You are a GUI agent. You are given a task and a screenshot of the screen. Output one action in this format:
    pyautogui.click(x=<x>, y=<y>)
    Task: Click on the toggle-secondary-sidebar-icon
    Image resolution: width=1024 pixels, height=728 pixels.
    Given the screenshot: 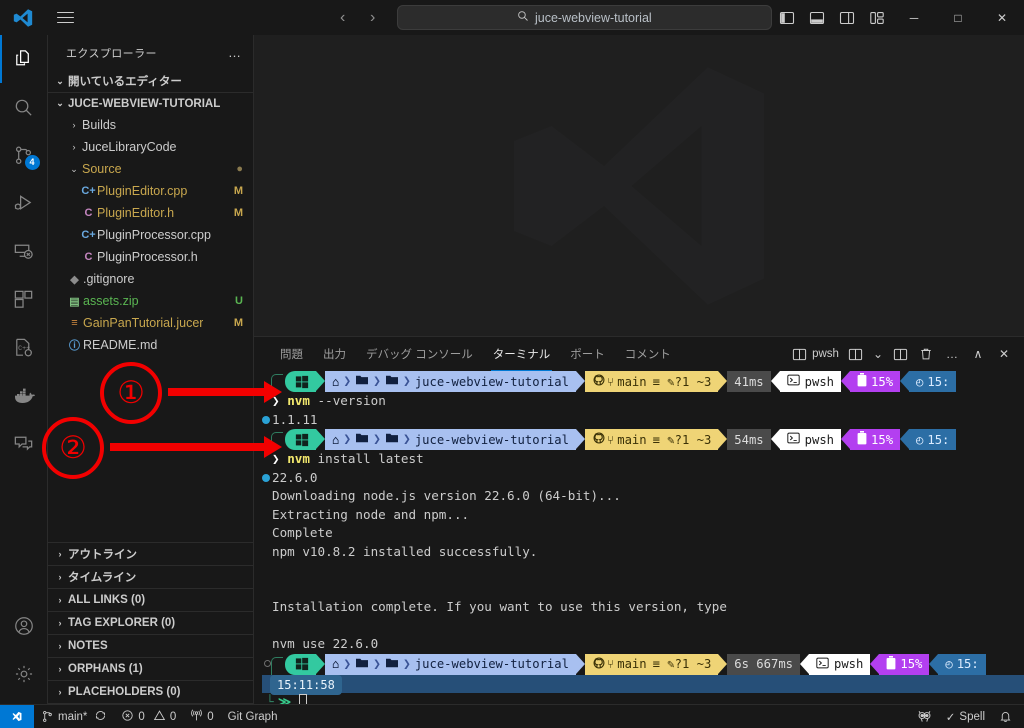 What is the action you would take?
    pyautogui.click(x=847, y=17)
    